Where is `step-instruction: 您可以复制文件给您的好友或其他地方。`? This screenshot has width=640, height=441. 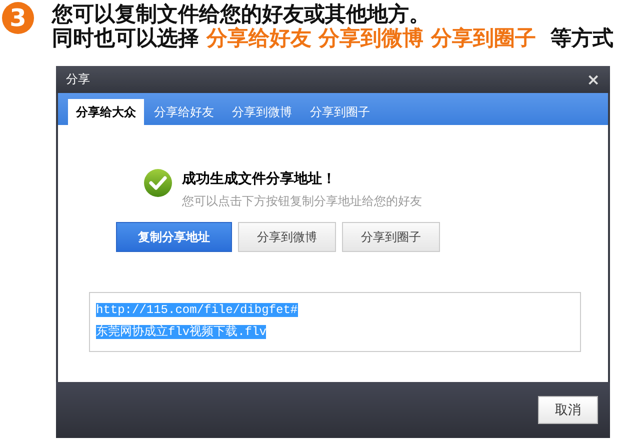 step-instruction: 您可以复制文件给您的好友或其他地方。 is located at coordinates (241, 14).